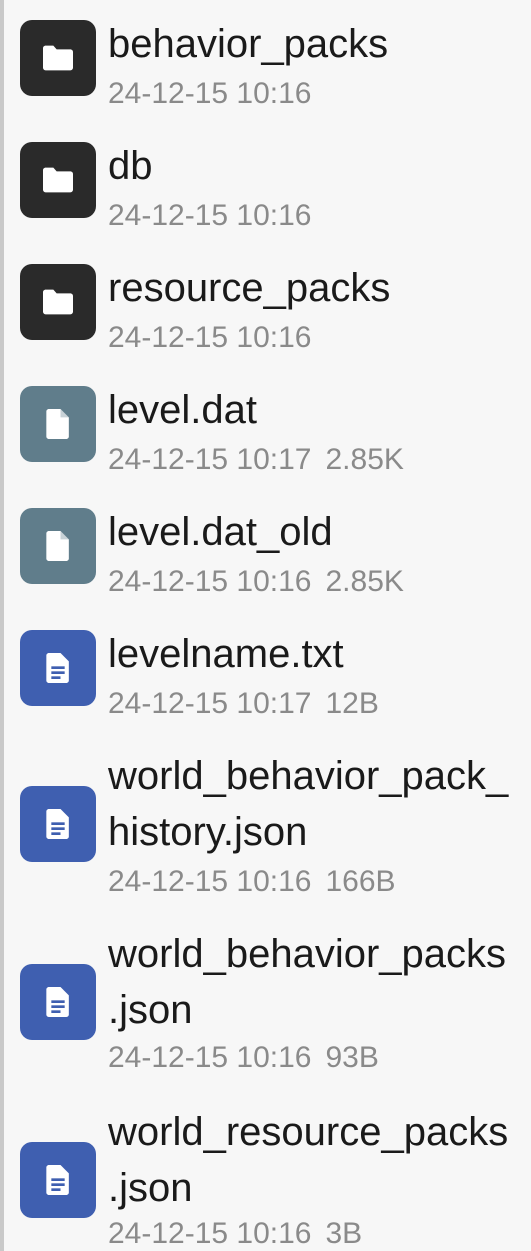  What do you see at coordinates (352, 703) in the screenshot?
I see `file-size: 12B` at bounding box center [352, 703].